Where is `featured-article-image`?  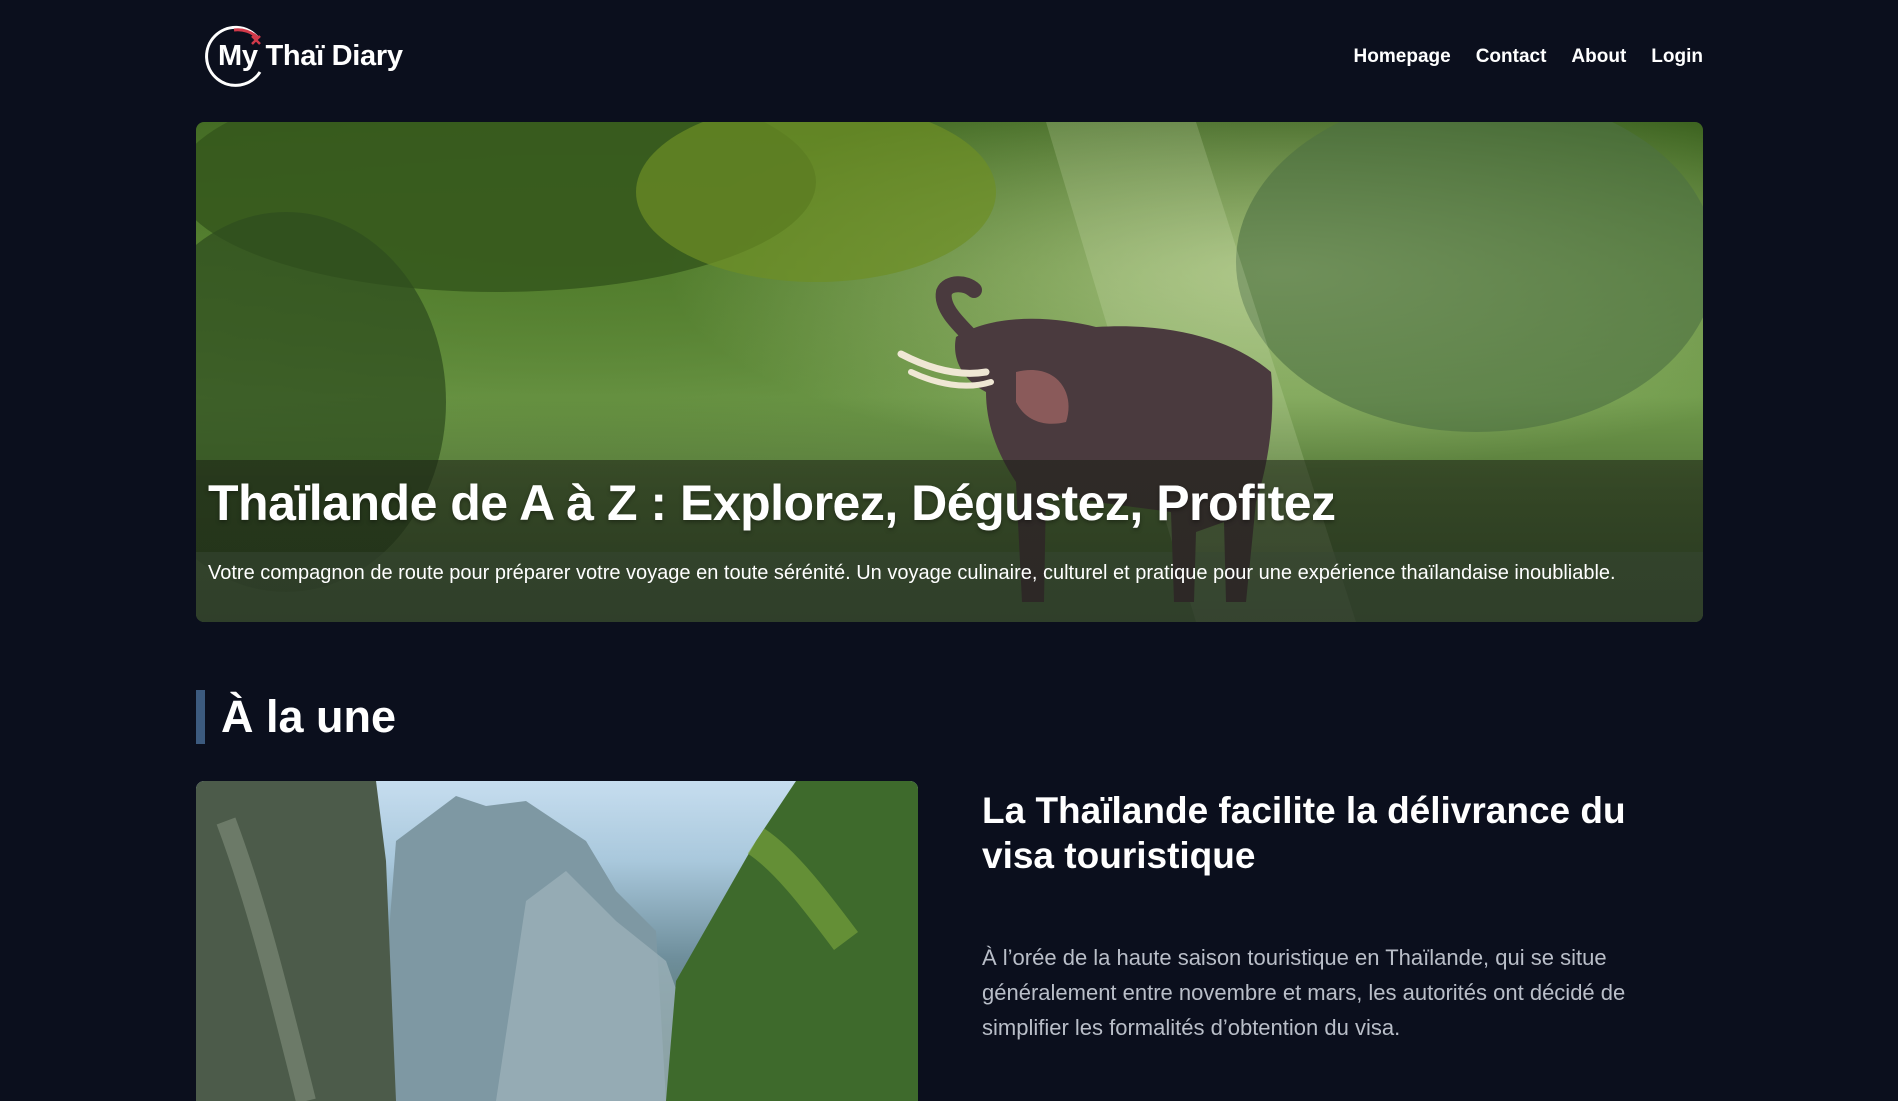
featured-article-image is located at coordinates (557, 941).